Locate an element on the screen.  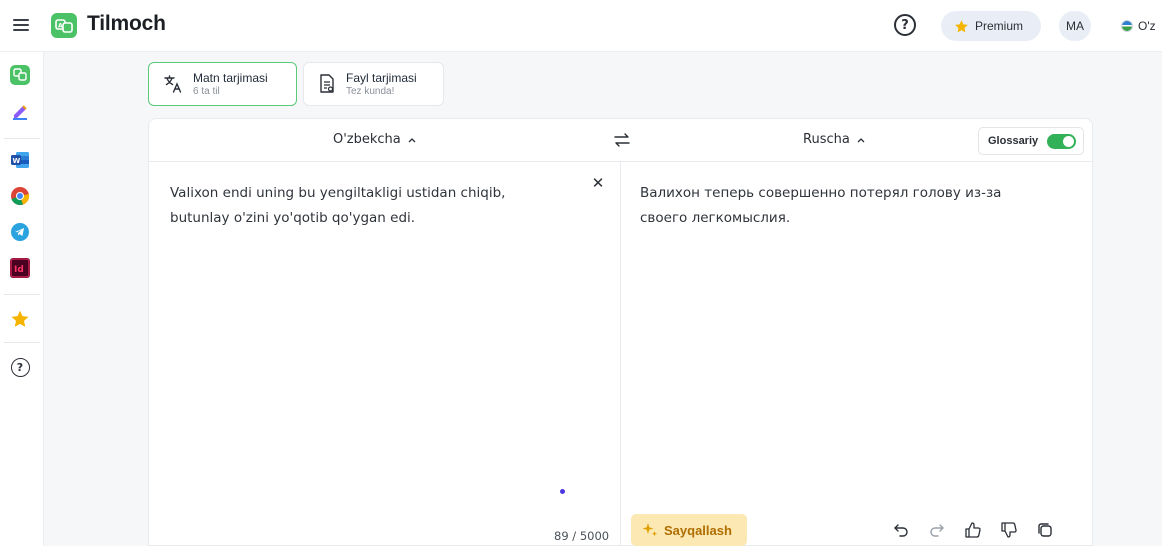
avatar: MA is located at coordinates (1075, 26).